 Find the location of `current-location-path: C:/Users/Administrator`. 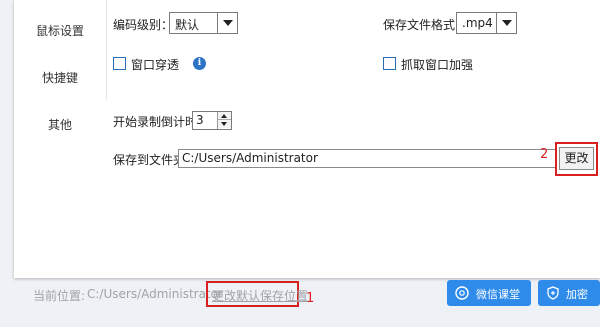

current-location-path: C:/Users/Administrator is located at coordinates (155, 294).